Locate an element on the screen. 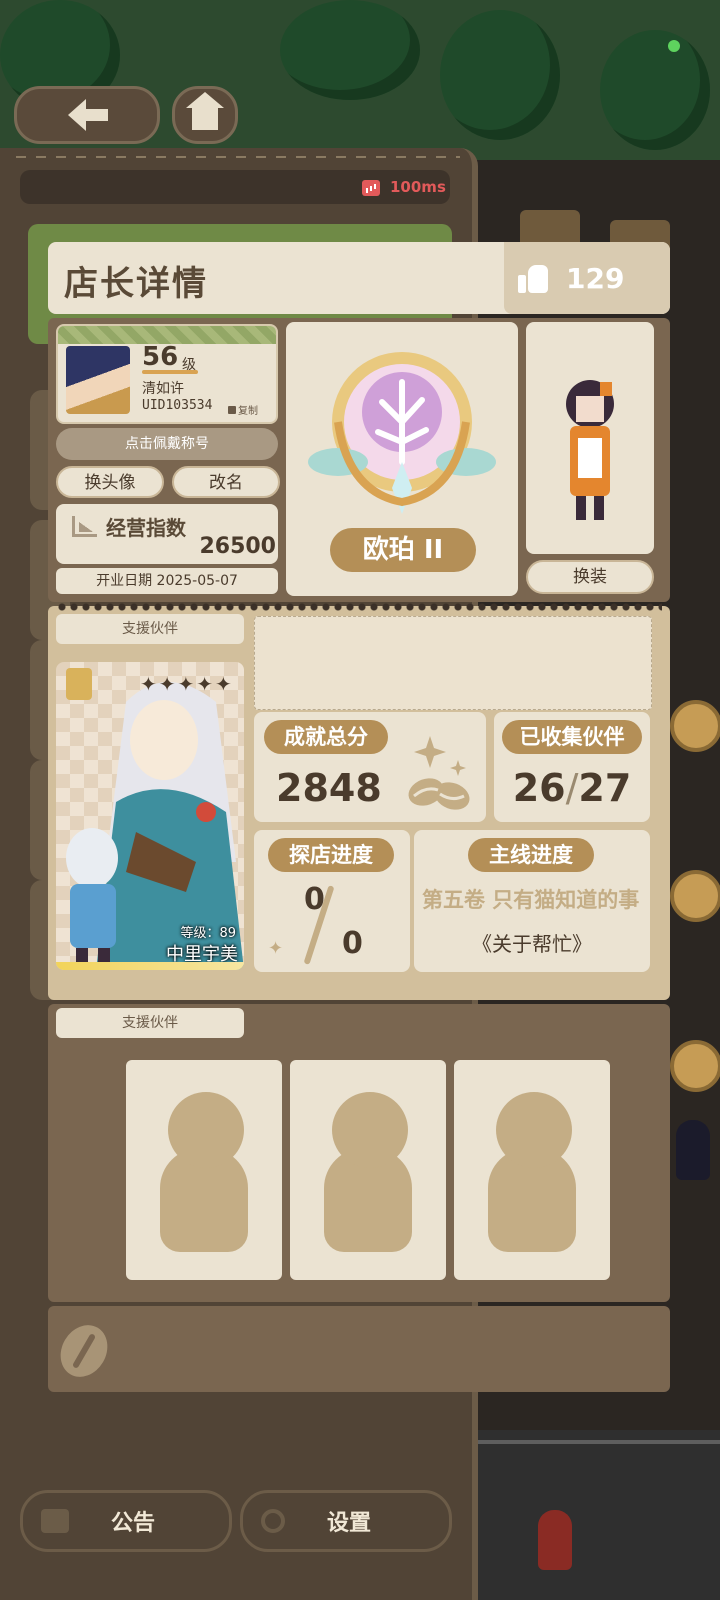 This screenshot has width=720, height=1600. achievement-label: 成就总分 is located at coordinates (326, 737).